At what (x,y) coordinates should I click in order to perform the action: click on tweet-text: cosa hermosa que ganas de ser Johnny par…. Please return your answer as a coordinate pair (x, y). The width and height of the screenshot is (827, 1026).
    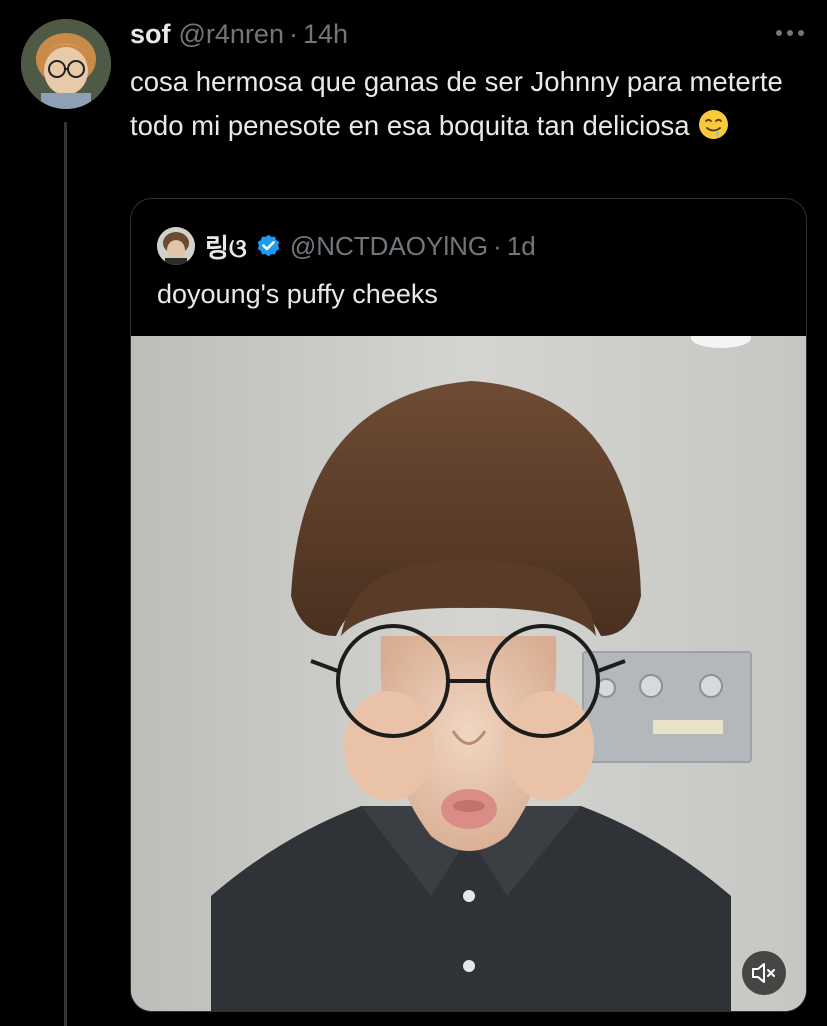
    Looking at the image, I should click on (470, 104).